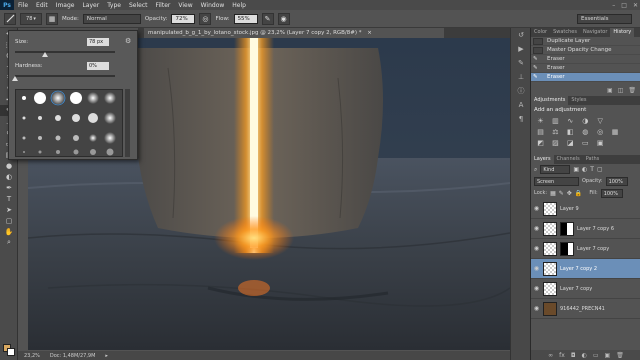  I want to click on tab-navigator: Navigator, so click(595, 32).